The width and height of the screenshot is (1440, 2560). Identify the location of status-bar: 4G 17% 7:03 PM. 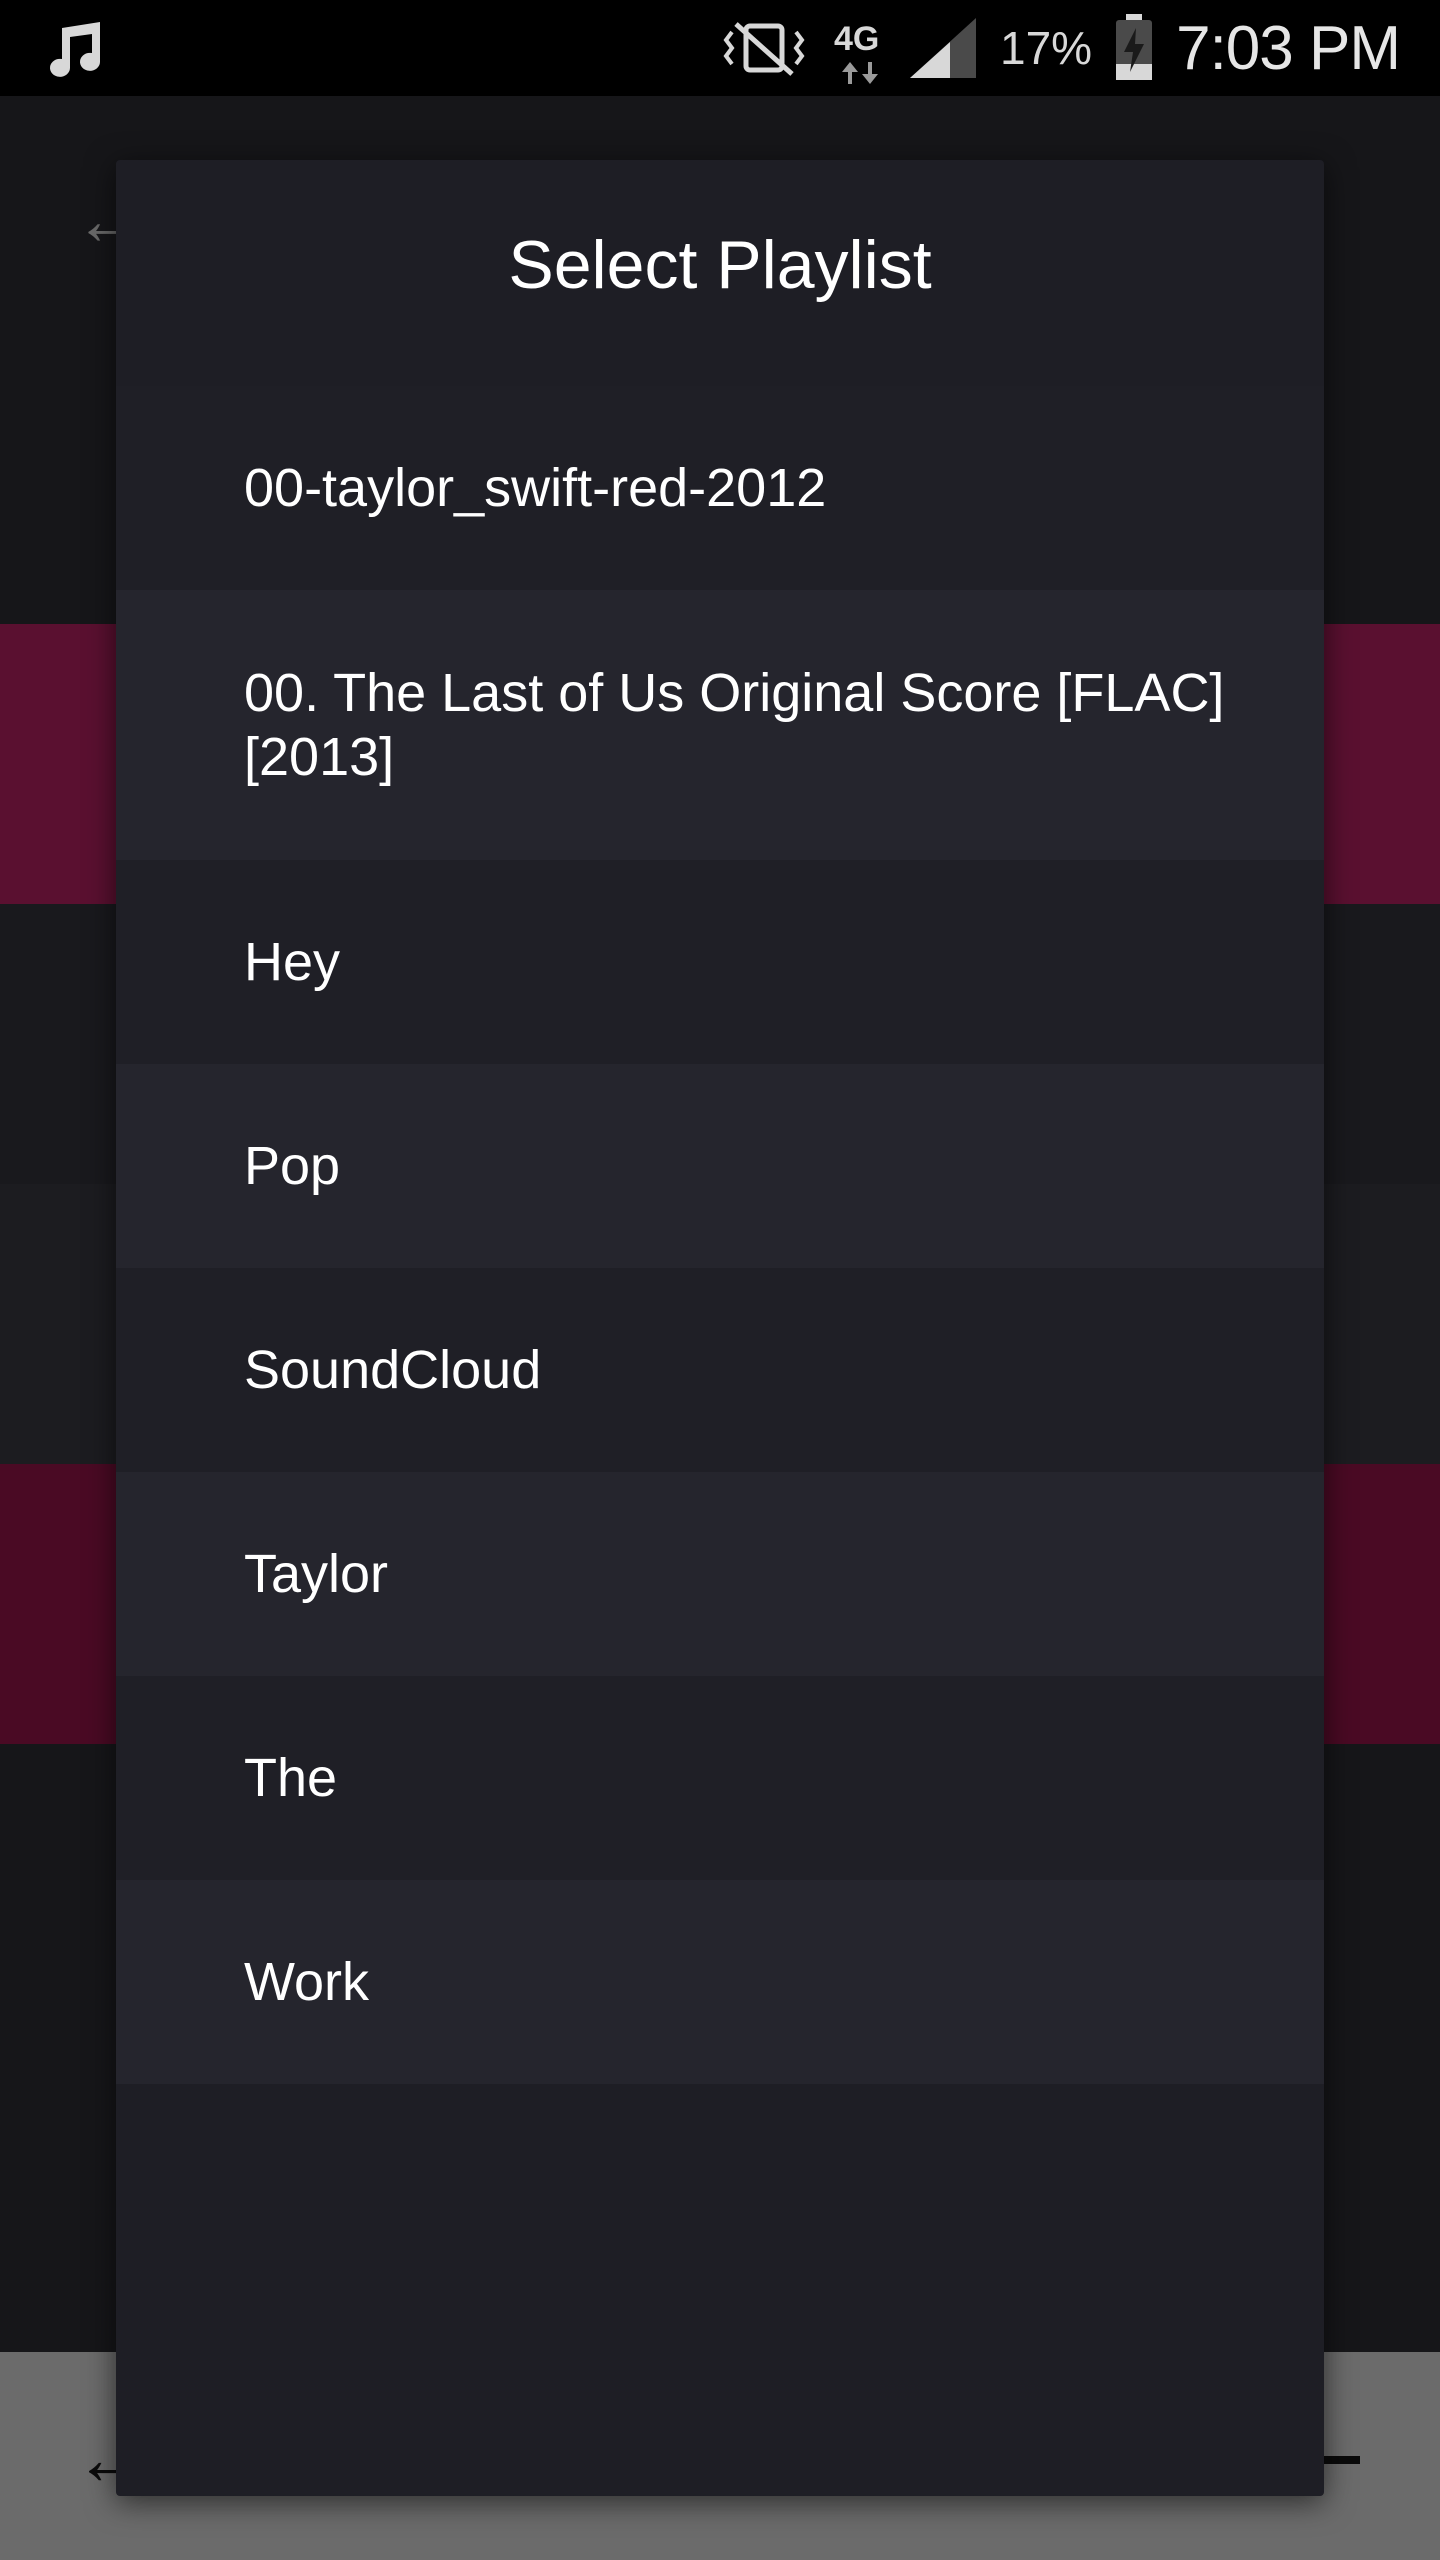
(720, 48).